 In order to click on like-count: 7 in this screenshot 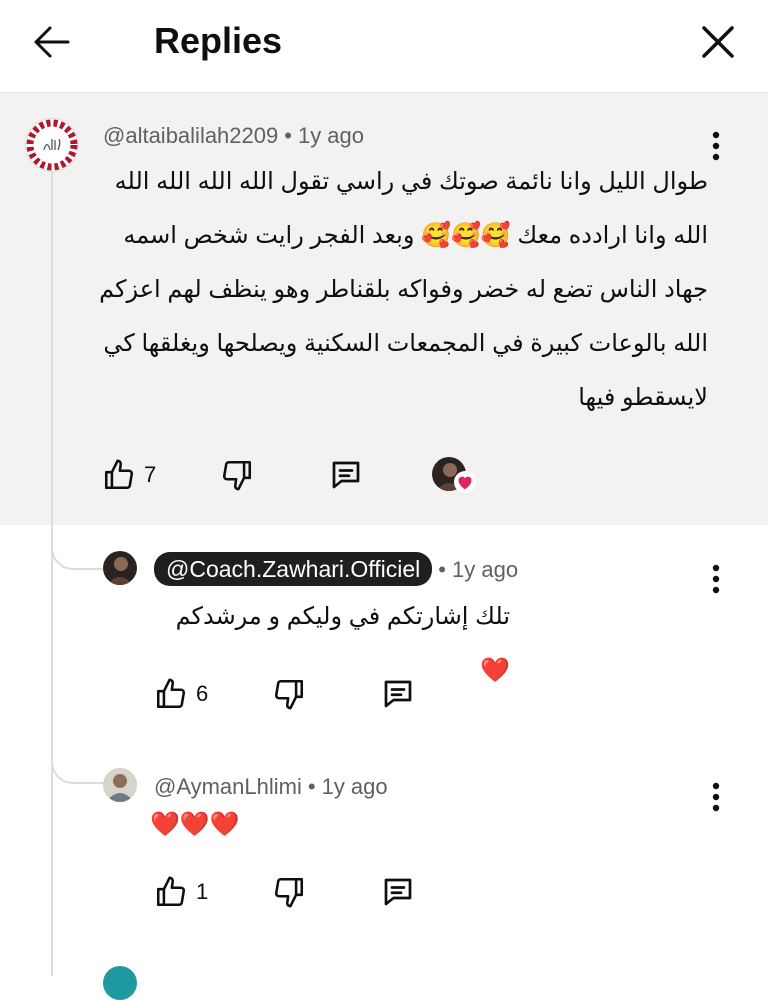, I will do `click(150, 474)`.